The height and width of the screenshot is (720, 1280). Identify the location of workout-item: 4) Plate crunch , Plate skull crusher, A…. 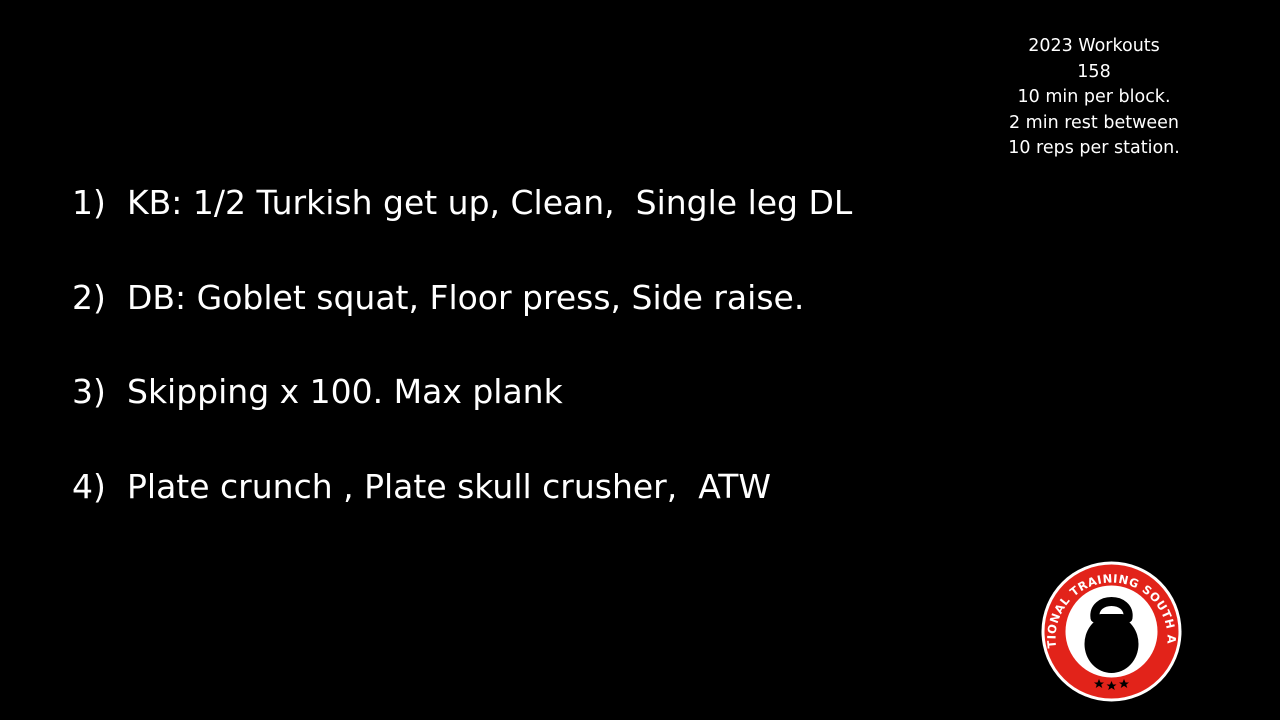
(462, 509).